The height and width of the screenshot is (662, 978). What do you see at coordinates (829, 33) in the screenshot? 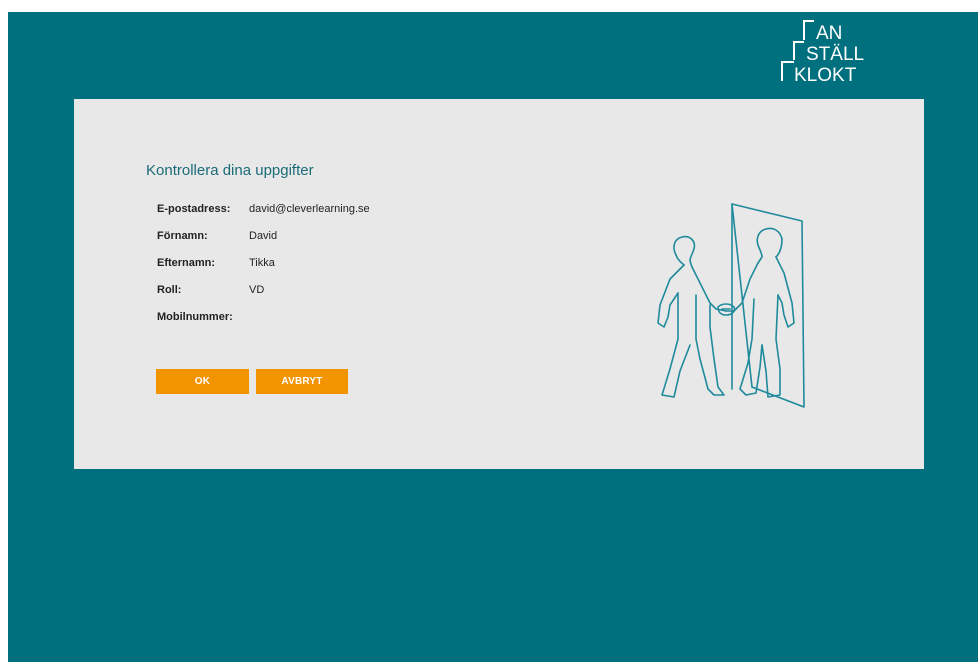
I see `logo-line1: AN` at bounding box center [829, 33].